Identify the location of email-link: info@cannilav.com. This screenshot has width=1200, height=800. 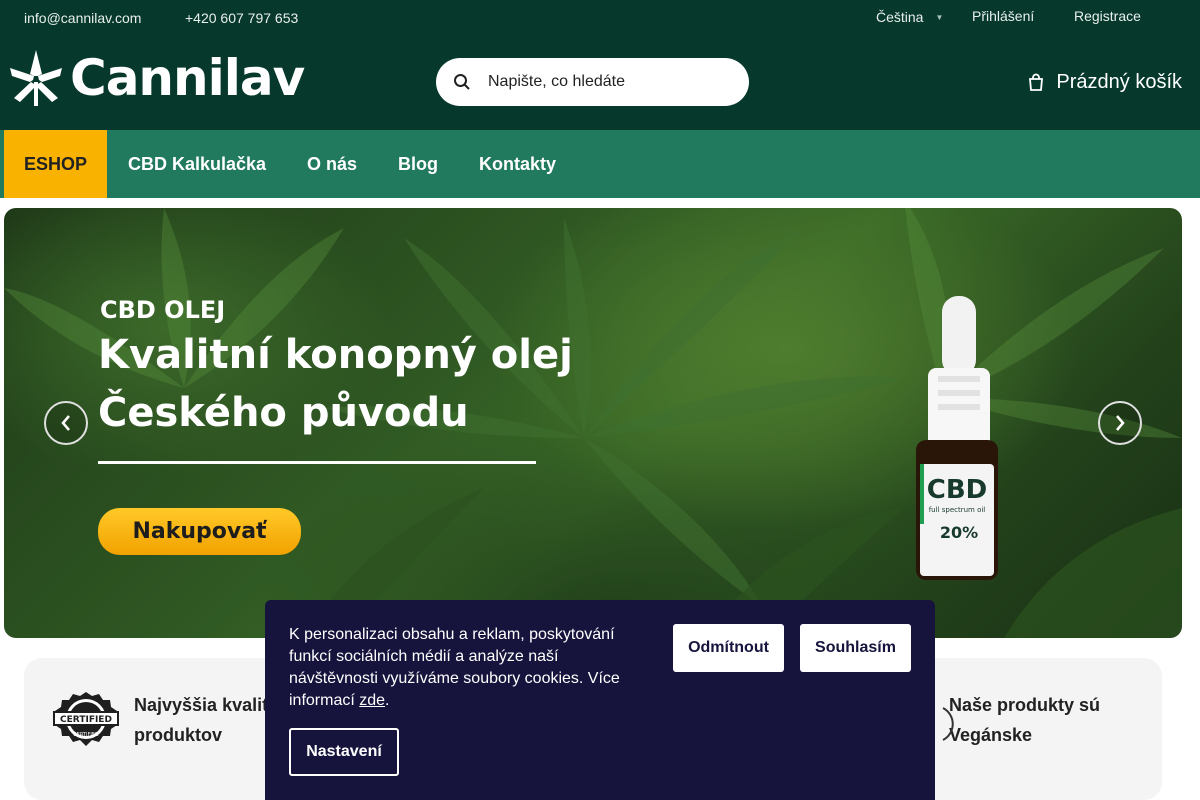
(82, 18).